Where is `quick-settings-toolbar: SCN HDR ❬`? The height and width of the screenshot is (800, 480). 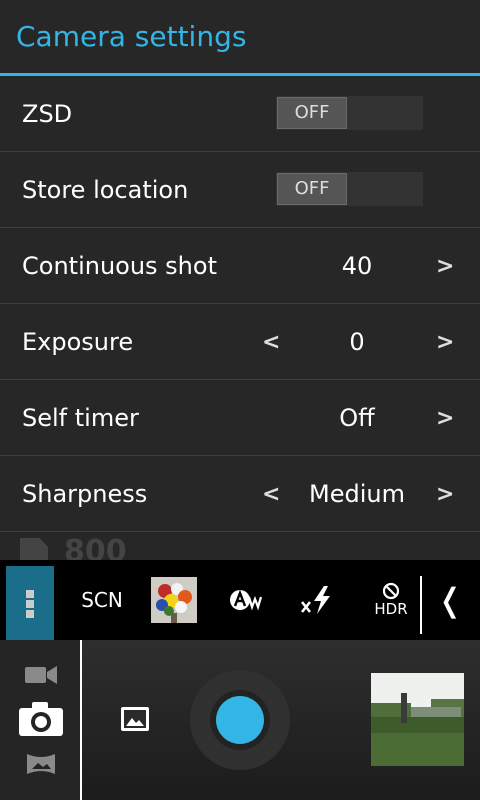 quick-settings-toolbar: SCN HDR ❬ is located at coordinates (240, 600).